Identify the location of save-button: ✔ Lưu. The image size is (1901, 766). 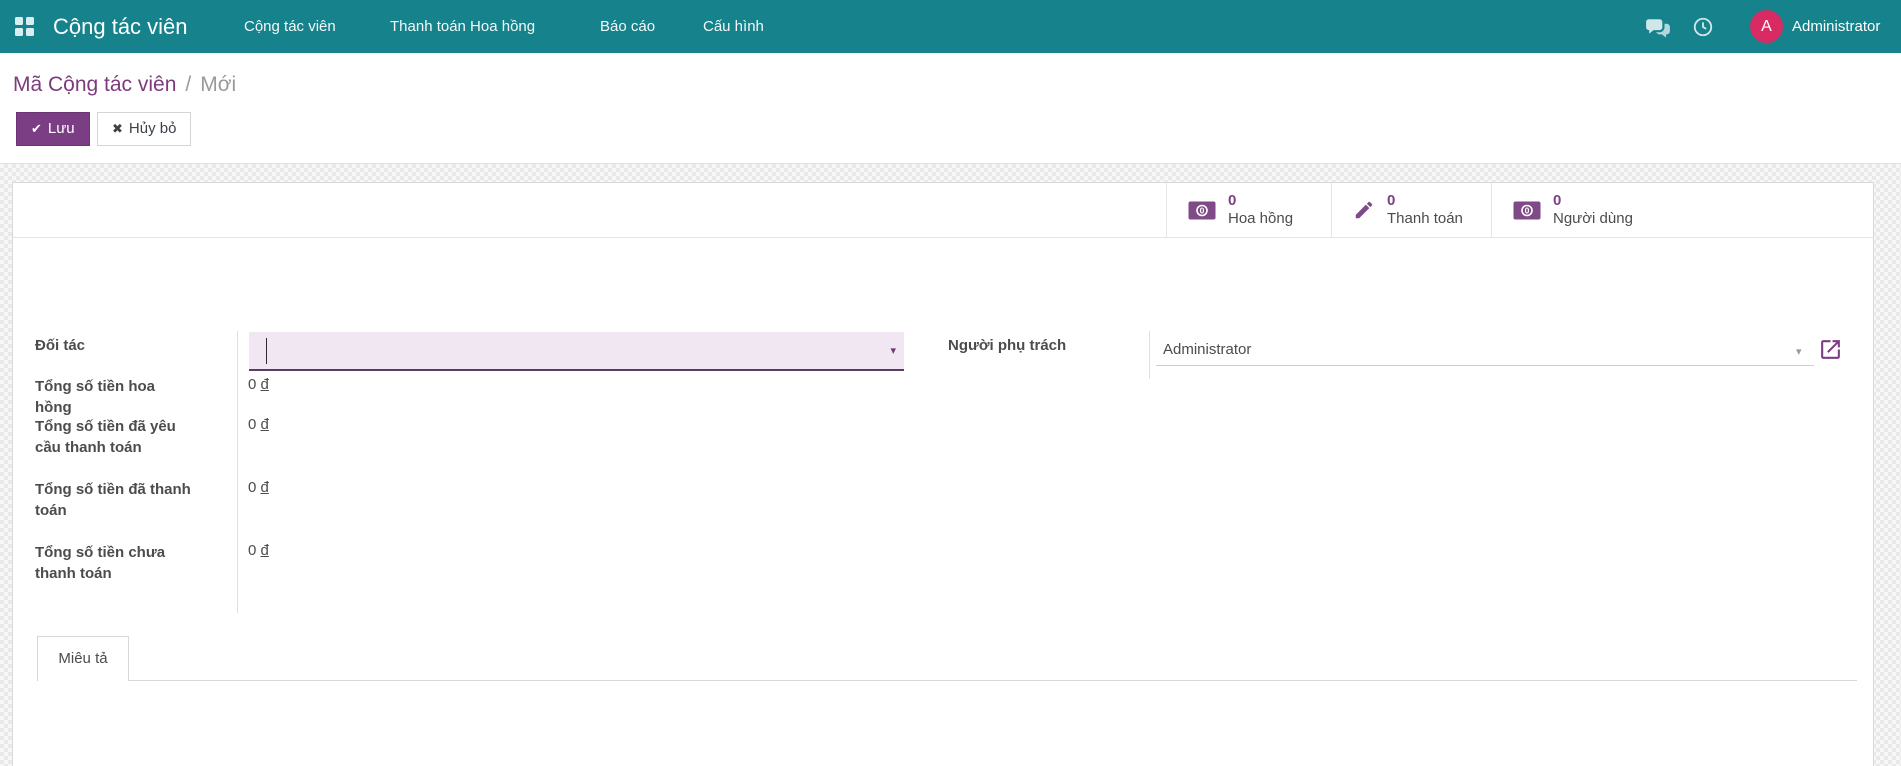
(53, 129).